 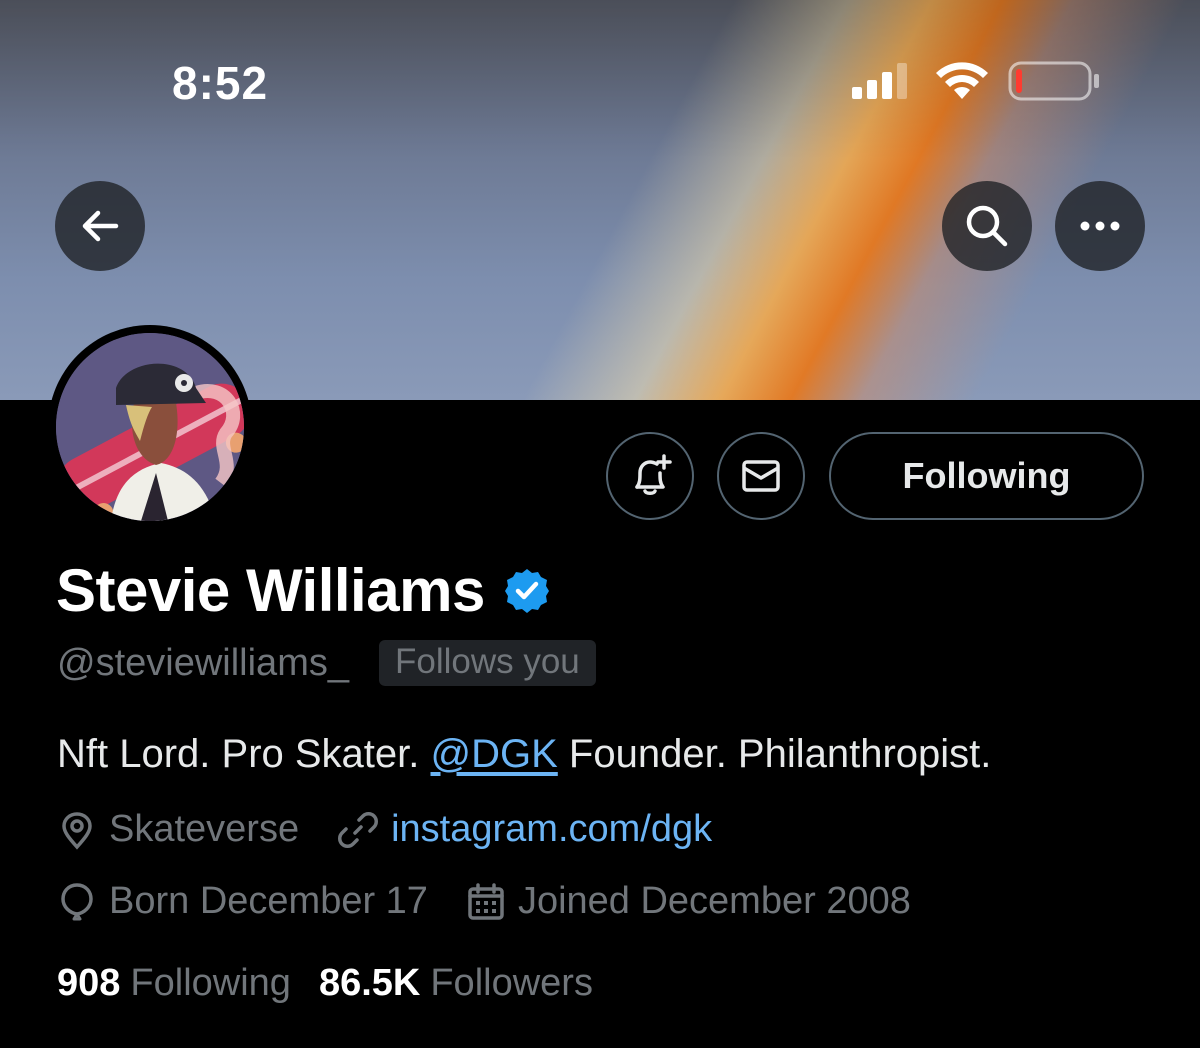 I want to click on bio-mention-link: @DGK, so click(x=494, y=754).